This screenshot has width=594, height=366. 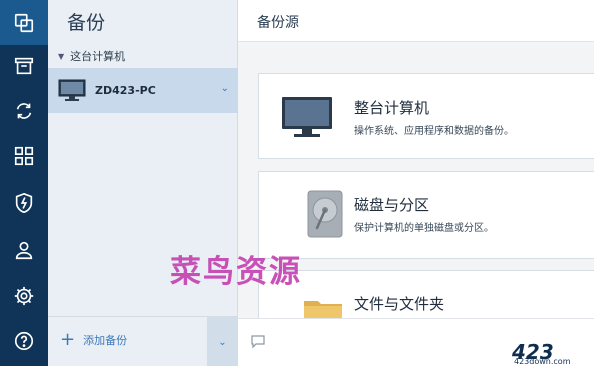 I want to click on source-title: 文件与文件夹, so click(x=399, y=304).